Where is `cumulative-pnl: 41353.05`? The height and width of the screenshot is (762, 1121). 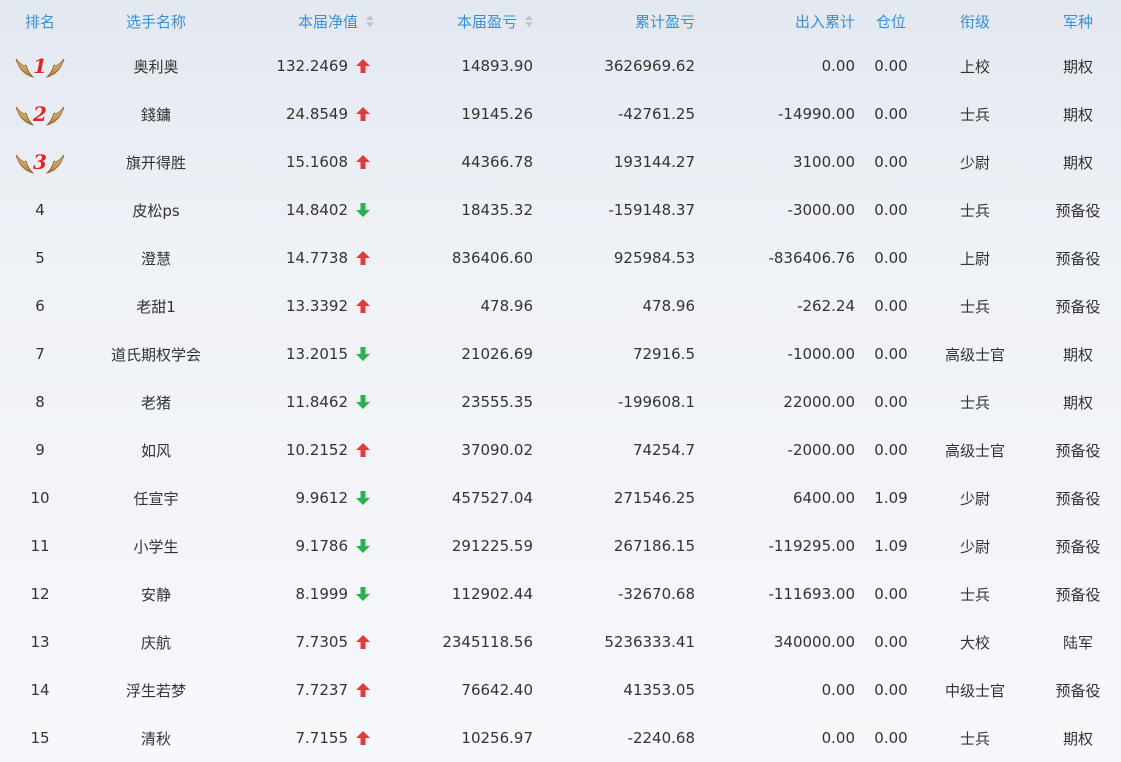
cumulative-pnl: 41353.05 is located at coordinates (659, 690).